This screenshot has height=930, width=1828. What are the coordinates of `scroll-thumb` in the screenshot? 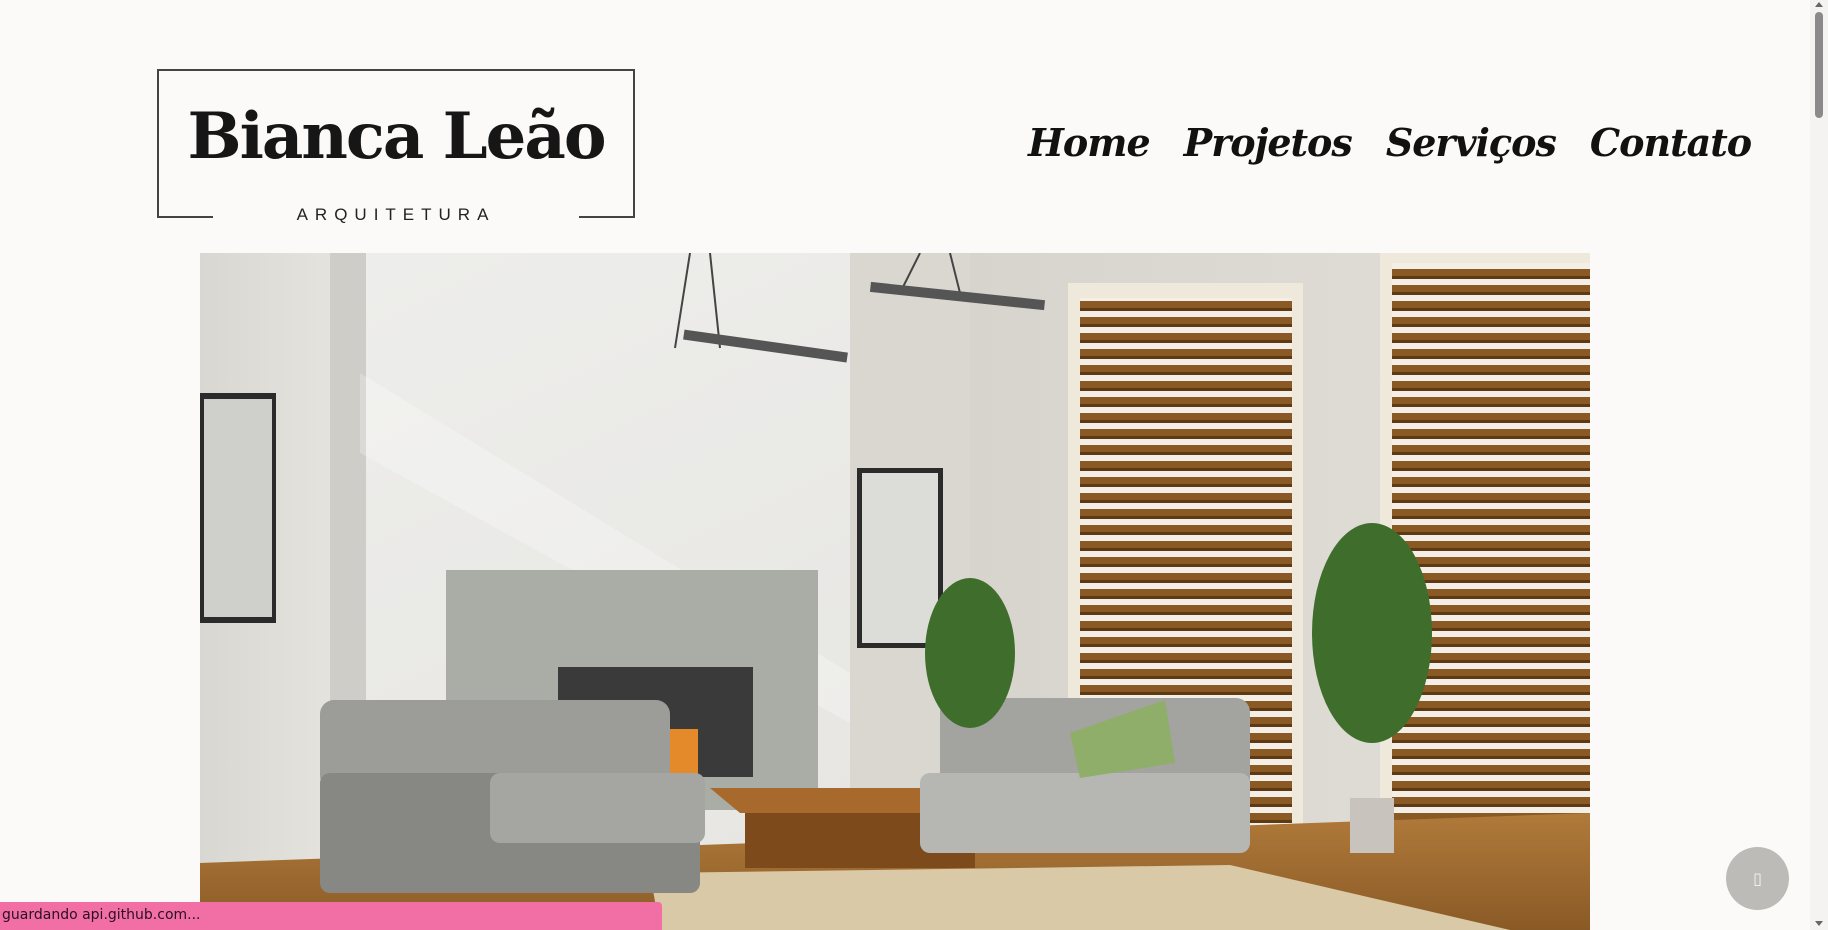 It's located at (1819, 65).